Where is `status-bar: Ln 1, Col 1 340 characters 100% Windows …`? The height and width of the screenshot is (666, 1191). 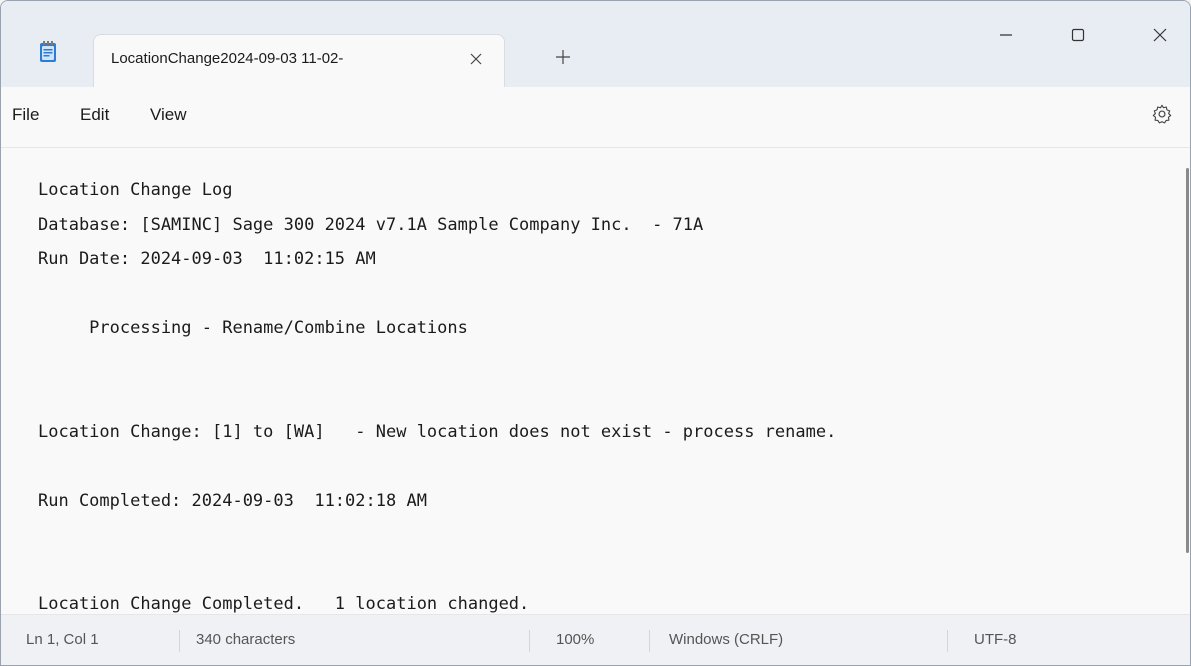
status-bar: Ln 1, Col 1 340 characters 100% Windows … is located at coordinates (595, 639).